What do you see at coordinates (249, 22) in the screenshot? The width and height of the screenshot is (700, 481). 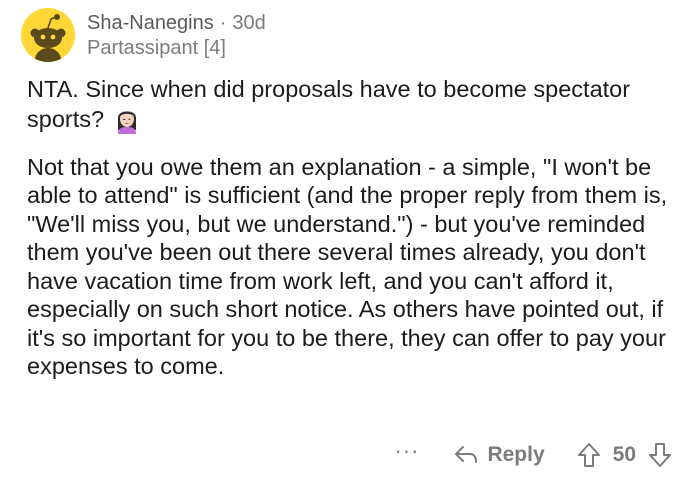 I see `comment-age: 30d` at bounding box center [249, 22].